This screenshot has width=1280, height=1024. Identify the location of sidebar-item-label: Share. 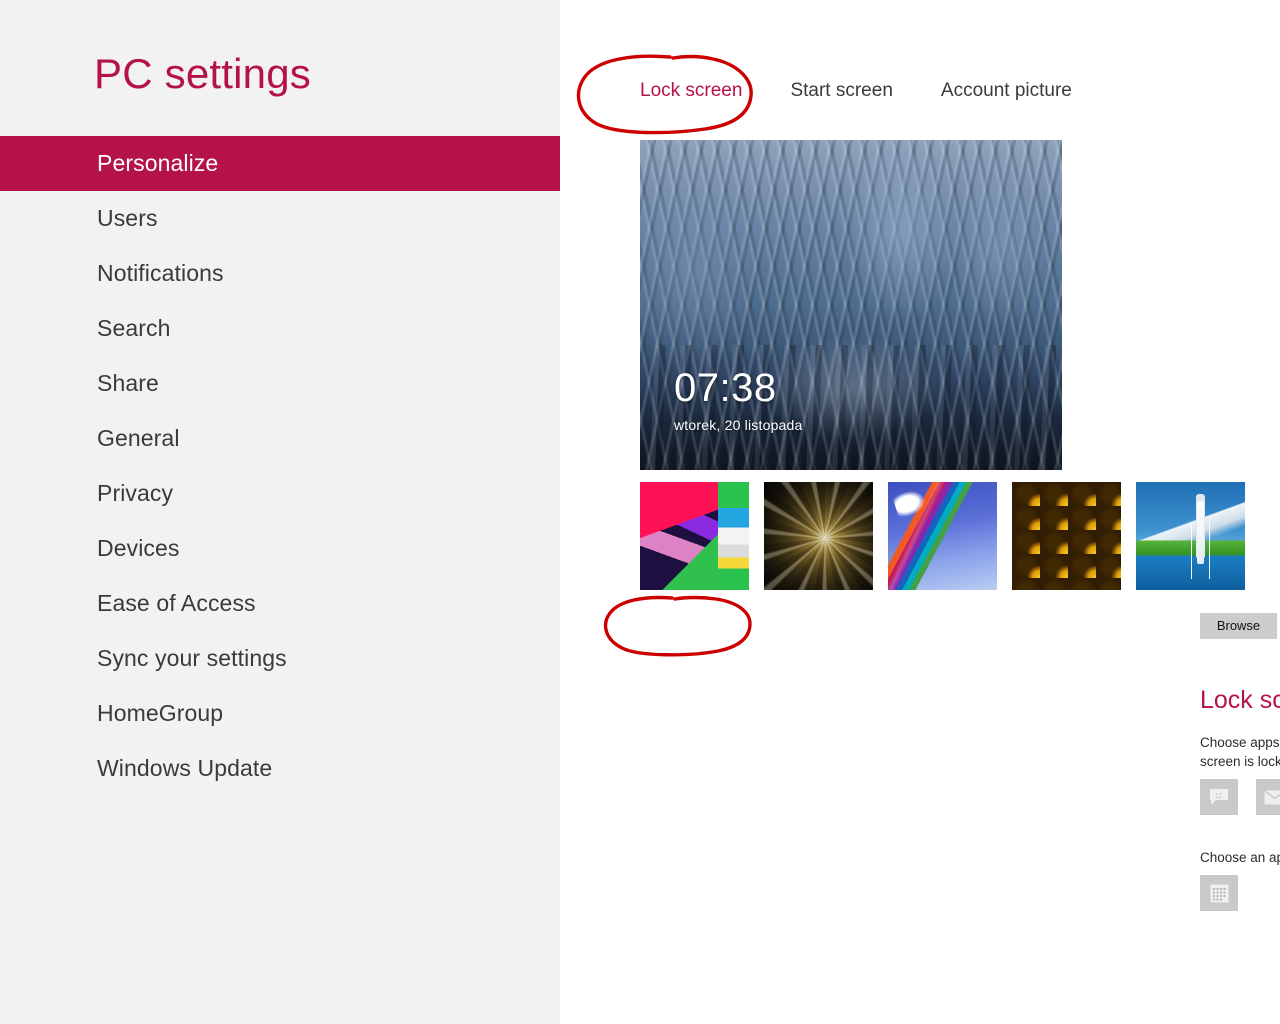
(128, 383).